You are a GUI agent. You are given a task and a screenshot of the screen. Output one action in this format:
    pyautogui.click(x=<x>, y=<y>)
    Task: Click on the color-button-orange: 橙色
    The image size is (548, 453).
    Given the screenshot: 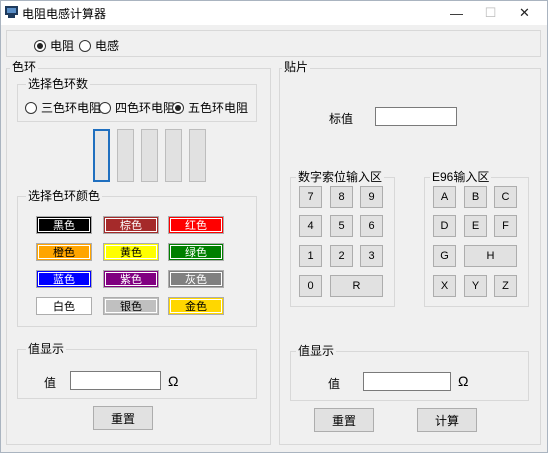 What is the action you would take?
    pyautogui.click(x=64, y=252)
    